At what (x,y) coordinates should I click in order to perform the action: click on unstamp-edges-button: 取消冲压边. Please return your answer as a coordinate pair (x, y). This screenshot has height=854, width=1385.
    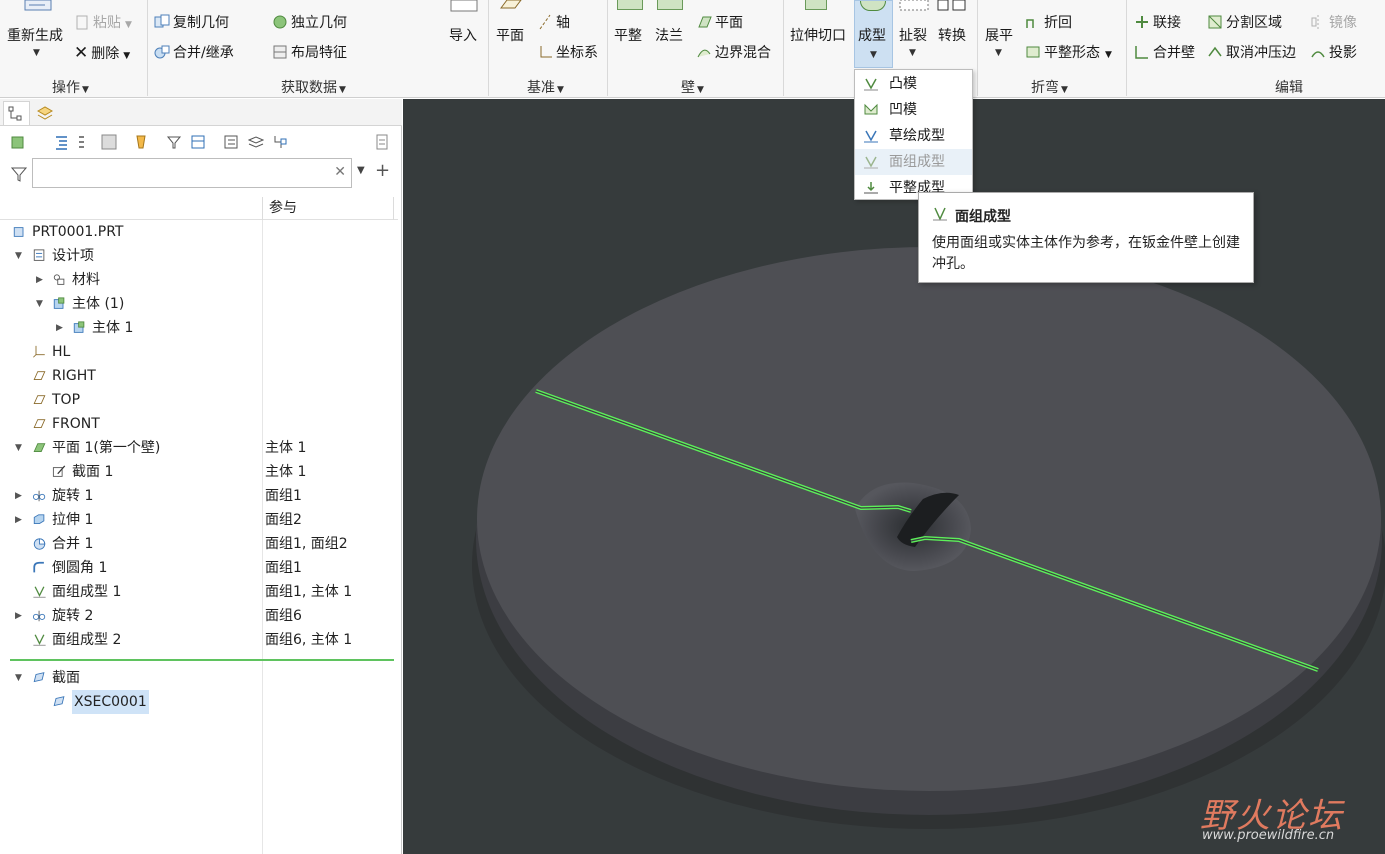
    Looking at the image, I should click on (1251, 53).